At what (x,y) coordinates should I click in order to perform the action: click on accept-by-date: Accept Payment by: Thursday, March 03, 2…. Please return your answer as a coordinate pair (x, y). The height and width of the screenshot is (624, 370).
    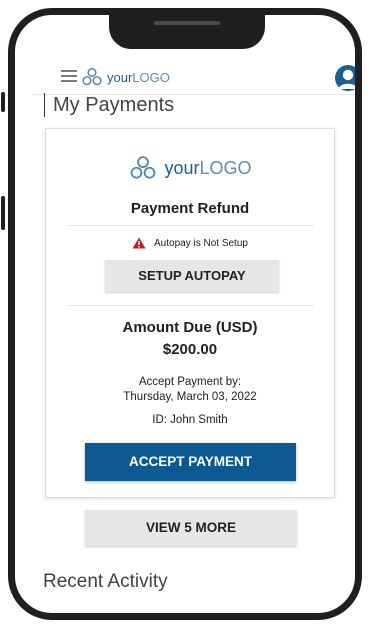
    Looking at the image, I should click on (190, 390).